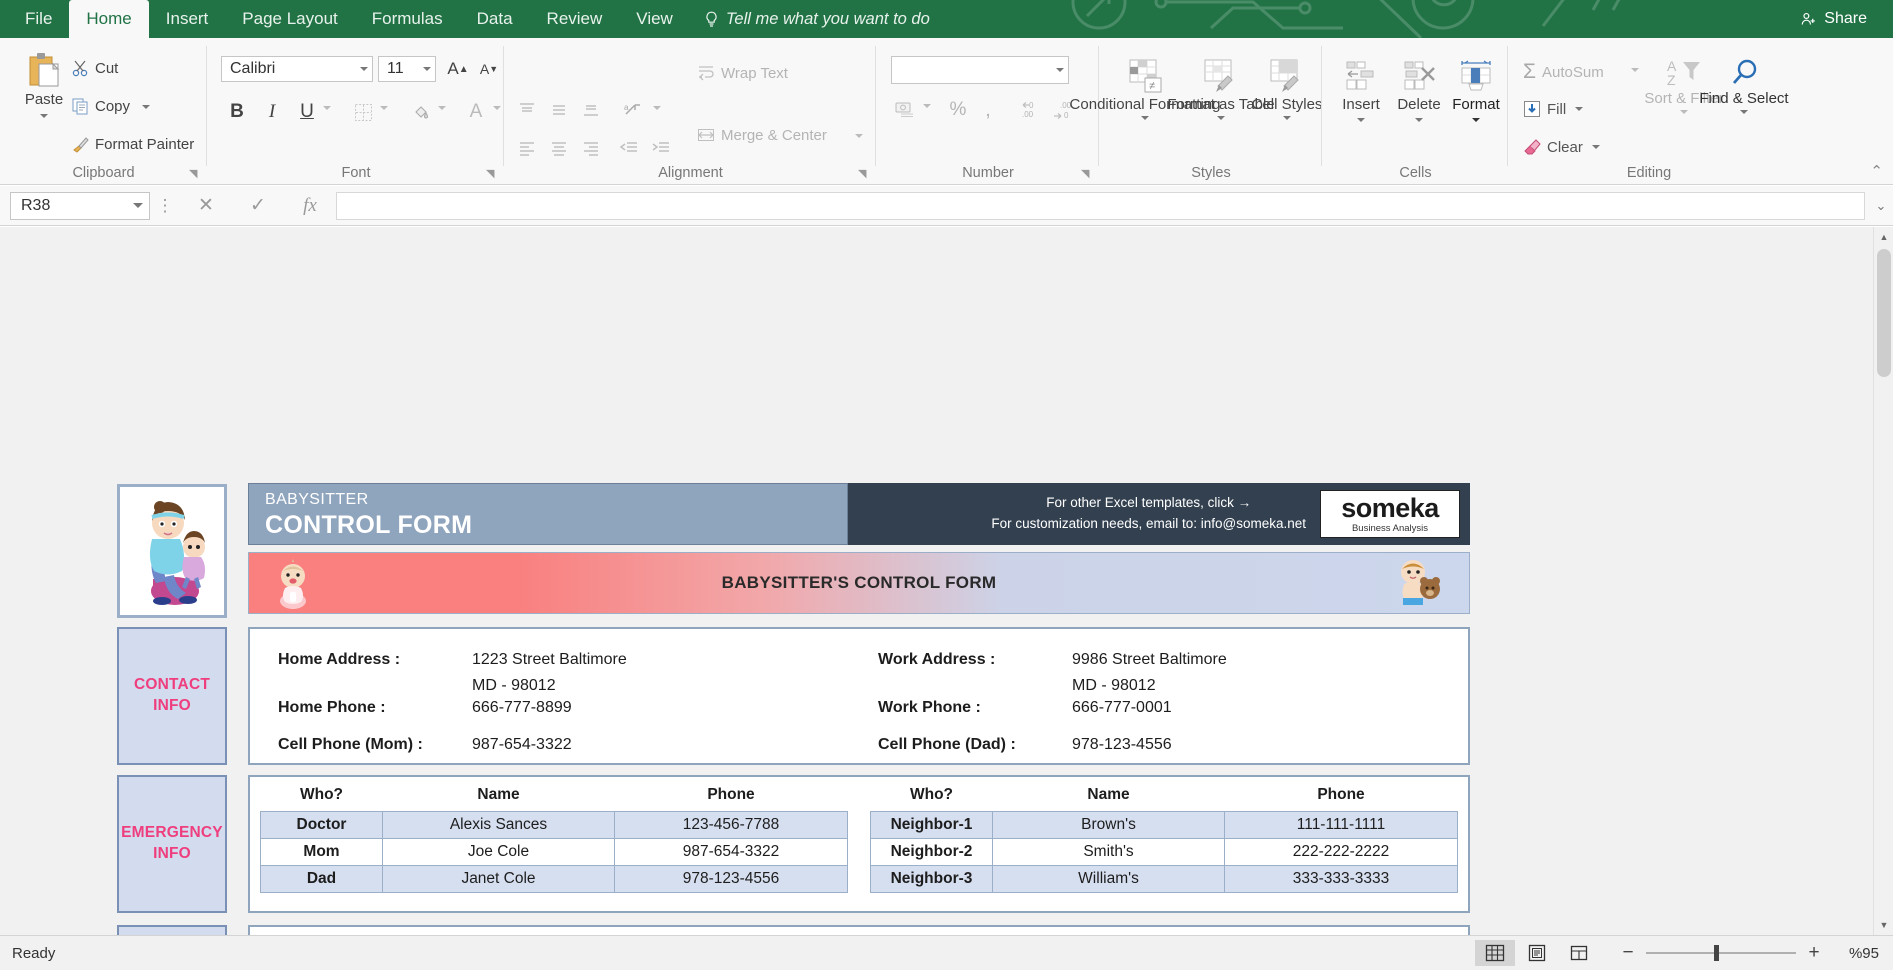 Image resolution: width=1893 pixels, height=970 pixels. Describe the element at coordinates (1721, 953) in the screenshot. I see `zoom-slider` at that location.